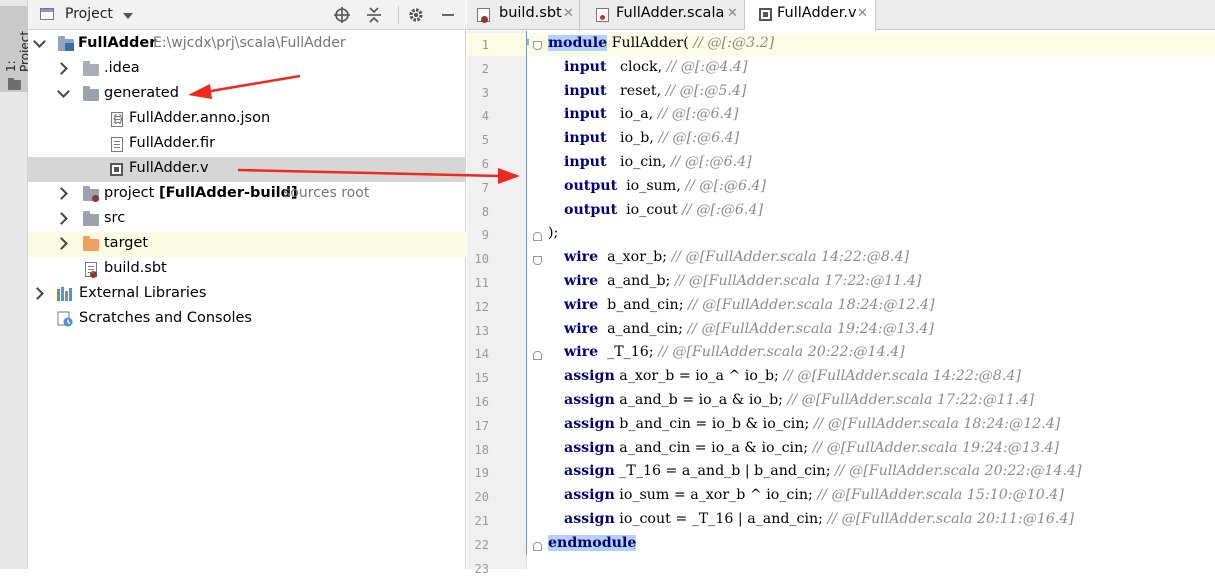  I want to click on collapse-all-icon, so click(374, 15).